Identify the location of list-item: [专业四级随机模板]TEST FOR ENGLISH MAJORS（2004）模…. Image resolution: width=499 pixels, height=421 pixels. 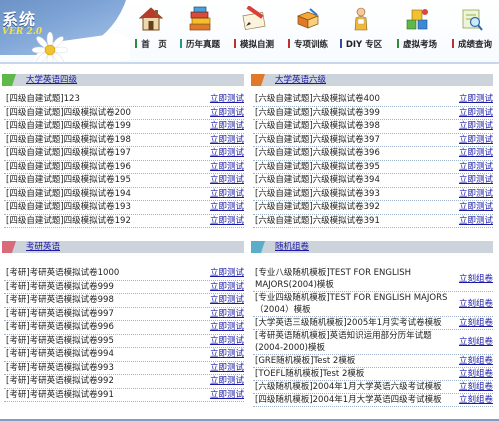
(373, 304).